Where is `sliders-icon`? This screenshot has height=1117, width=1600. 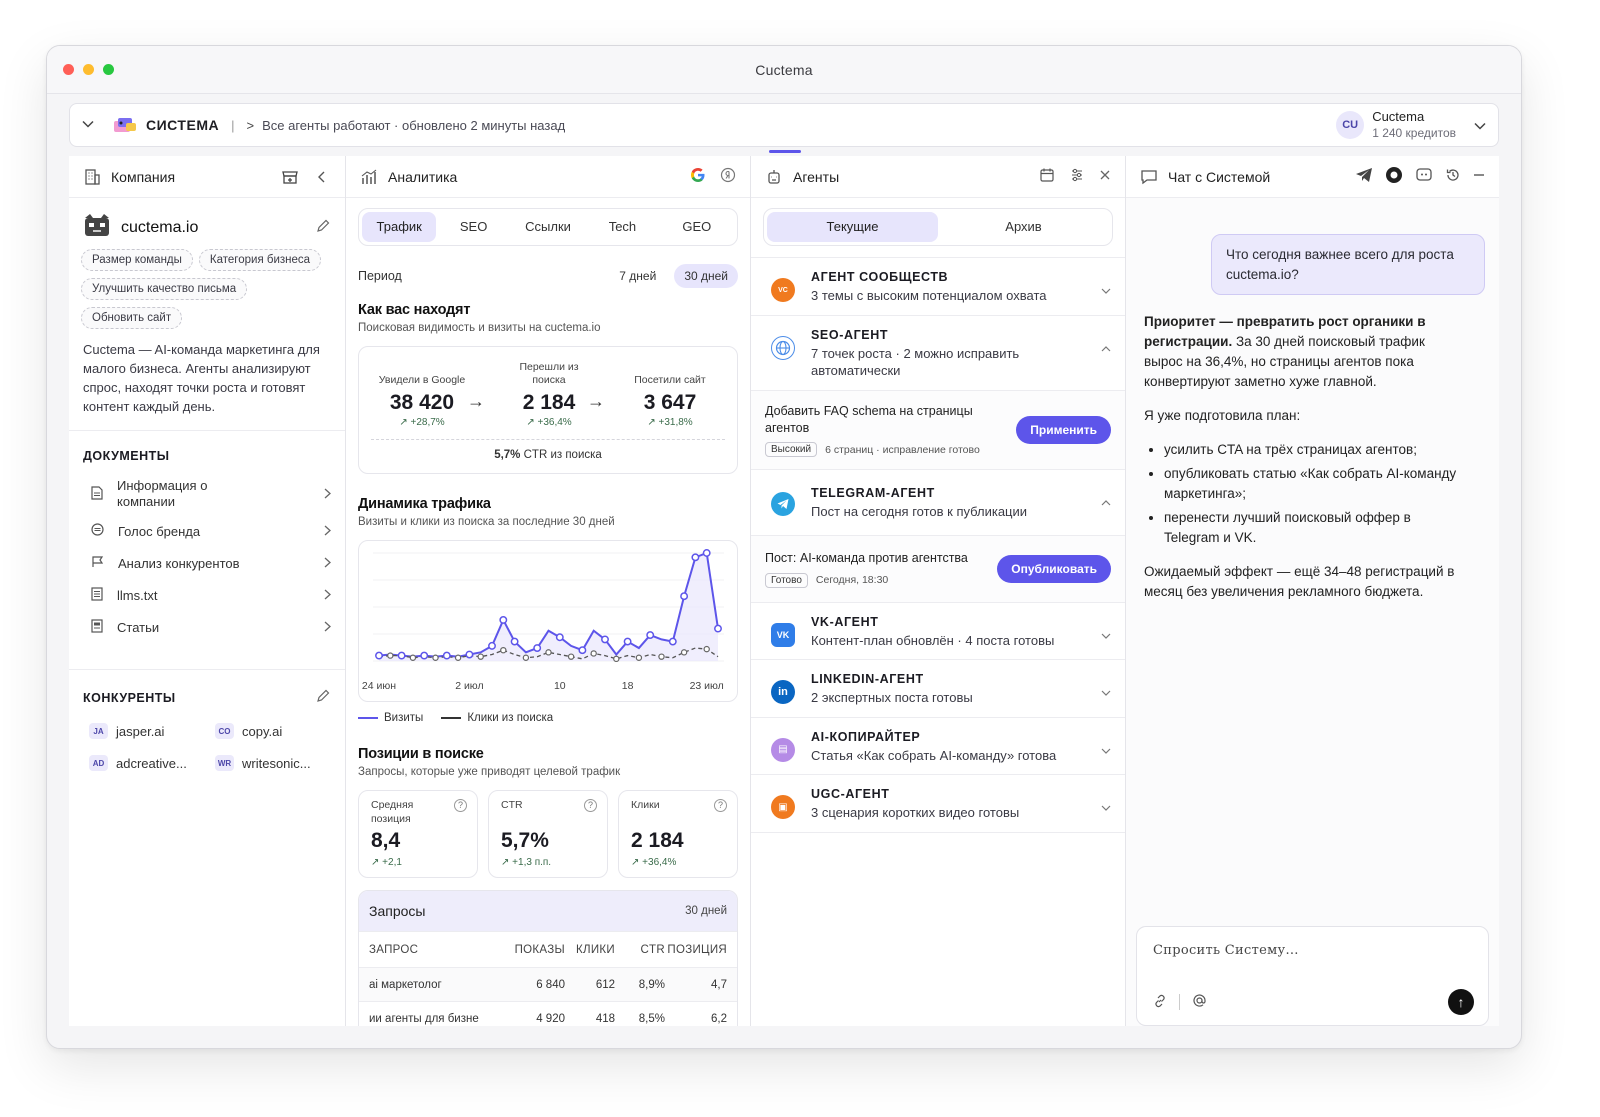 sliders-icon is located at coordinates (1077, 176).